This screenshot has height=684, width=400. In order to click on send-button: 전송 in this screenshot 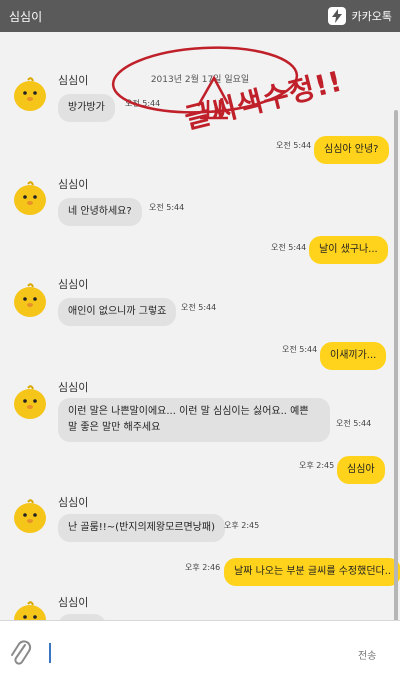, I will do `click(367, 654)`.